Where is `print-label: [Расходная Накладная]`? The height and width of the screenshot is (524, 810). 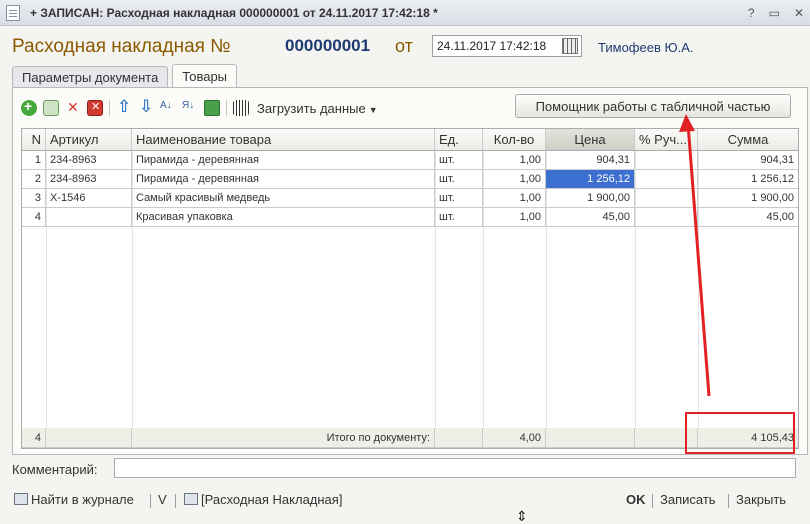 print-label: [Расходная Накладная] is located at coordinates (272, 499).